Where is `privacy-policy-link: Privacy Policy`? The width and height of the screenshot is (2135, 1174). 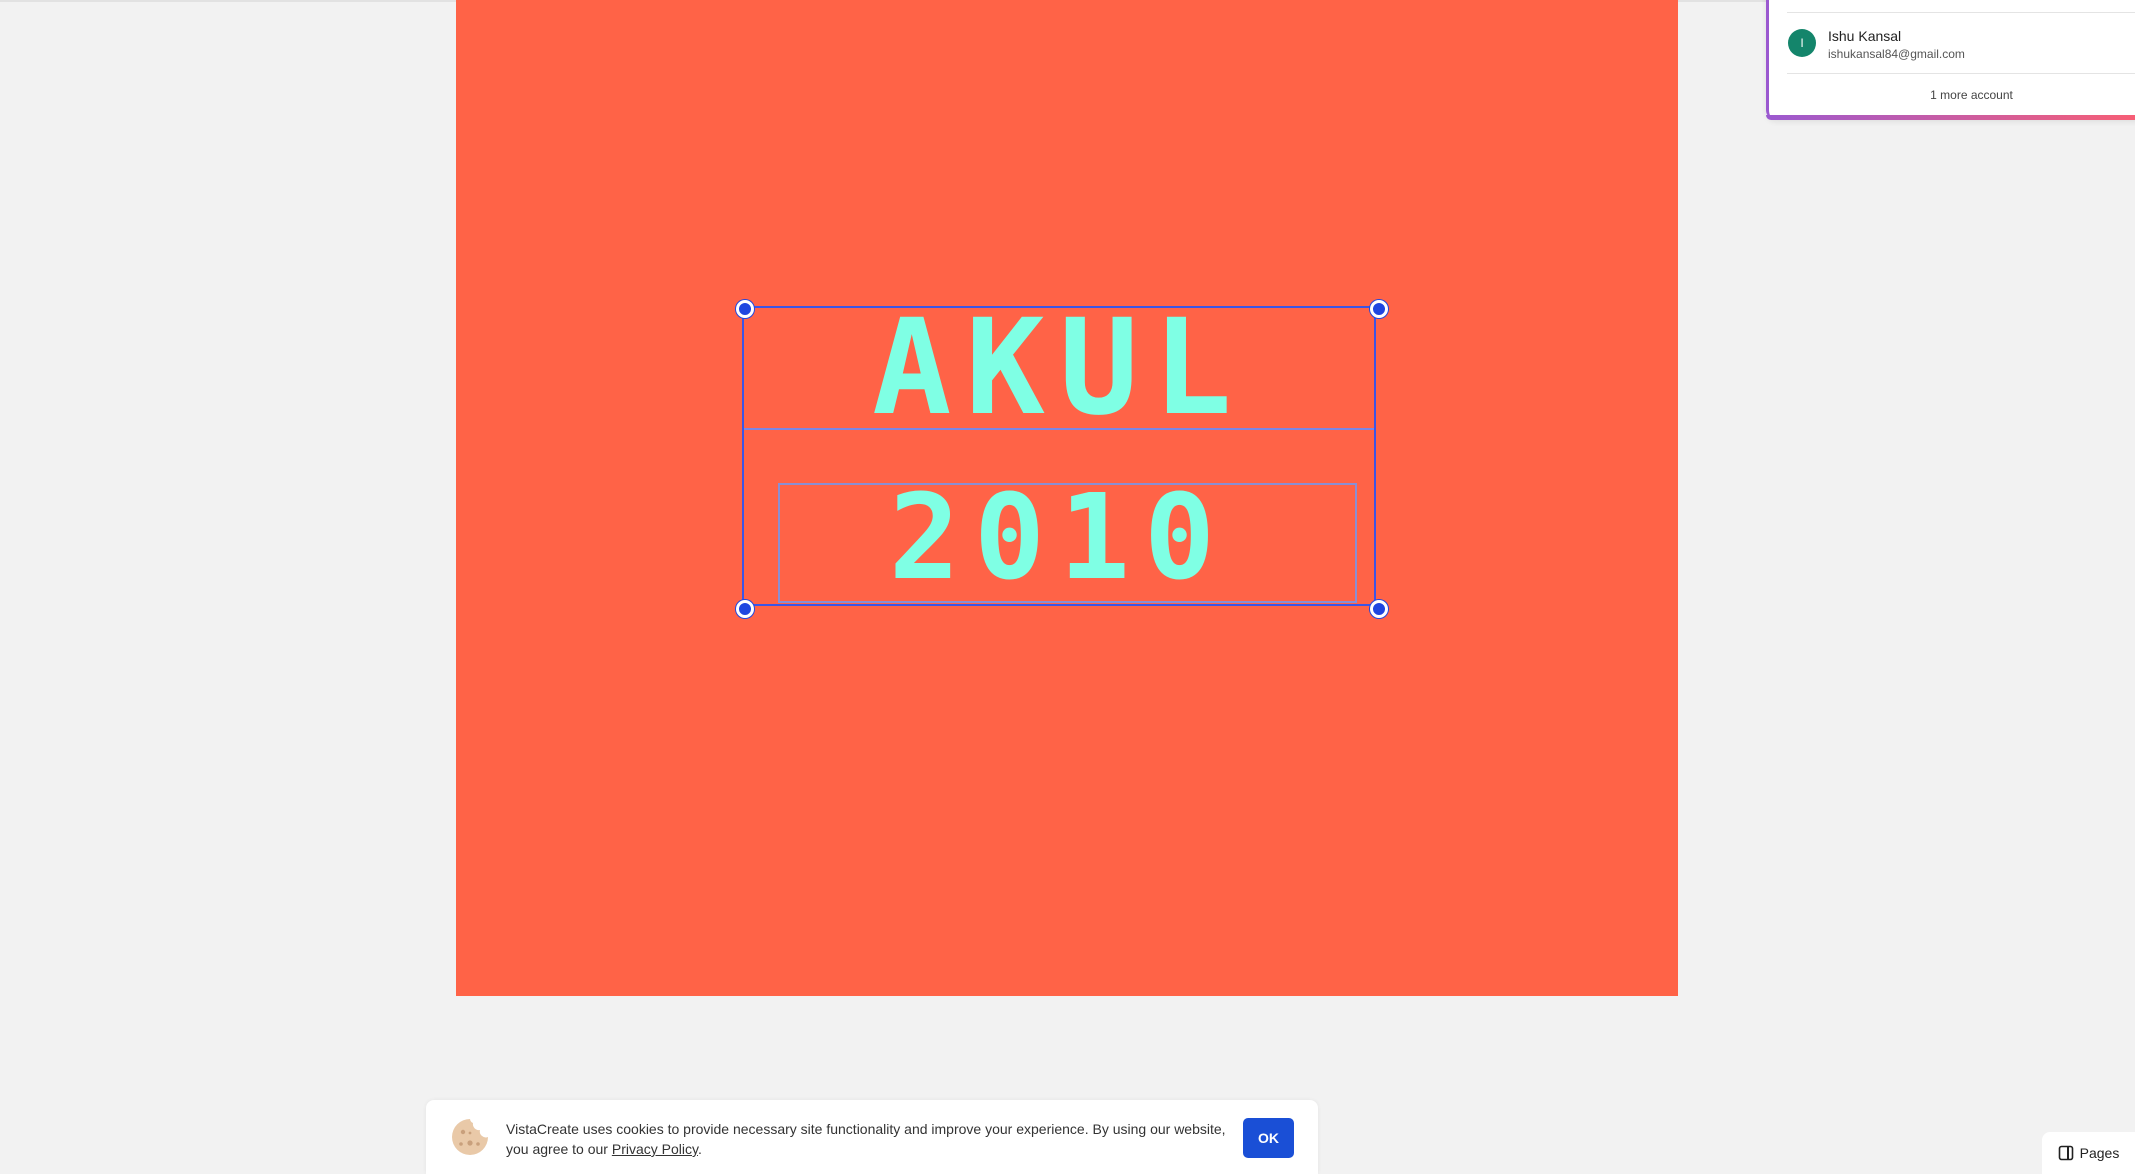 privacy-policy-link: Privacy Policy is located at coordinates (655, 1149).